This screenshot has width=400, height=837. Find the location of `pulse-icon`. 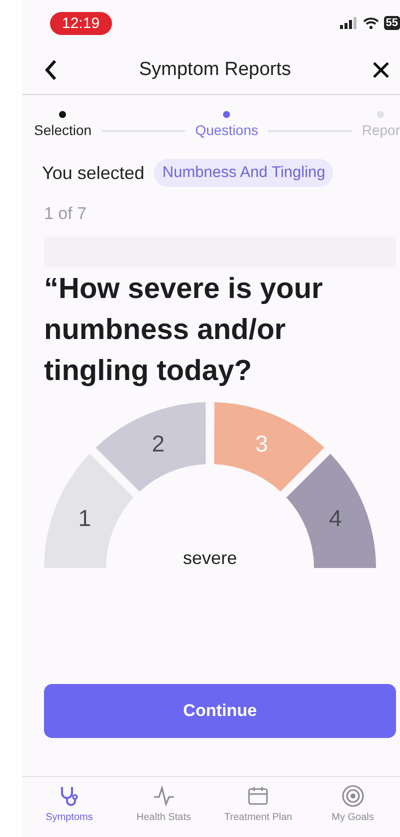

pulse-icon is located at coordinates (163, 796).